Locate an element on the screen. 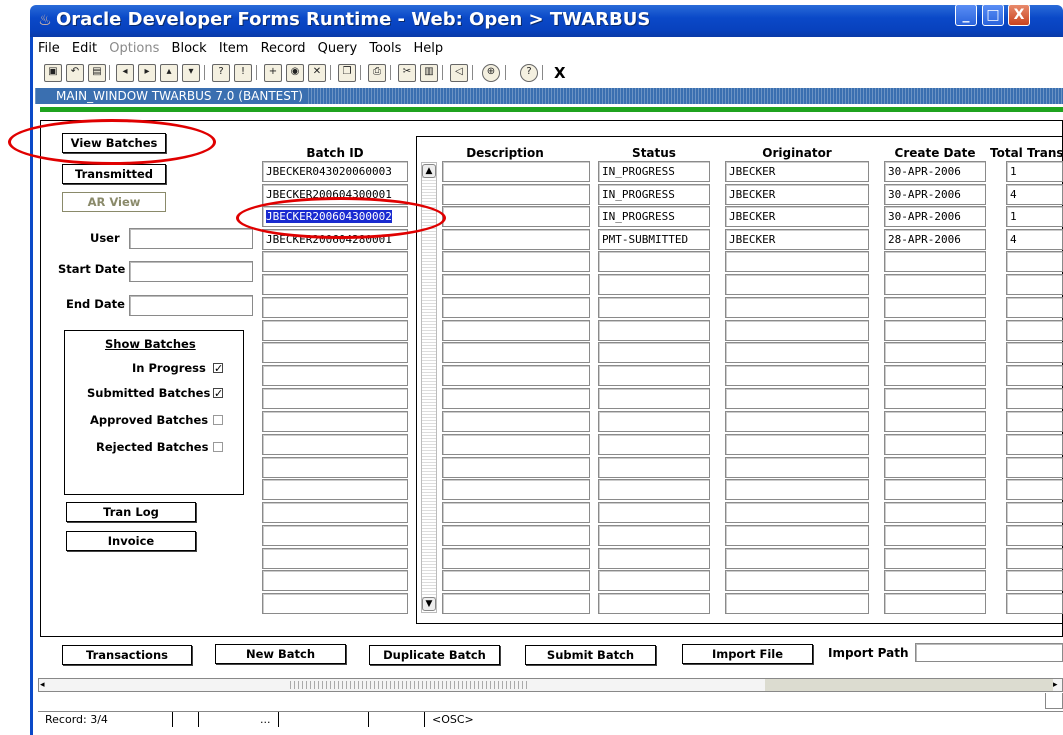 This screenshot has width=1063, height=735. scroll-right-icon: ▸ is located at coordinates (1058, 685).